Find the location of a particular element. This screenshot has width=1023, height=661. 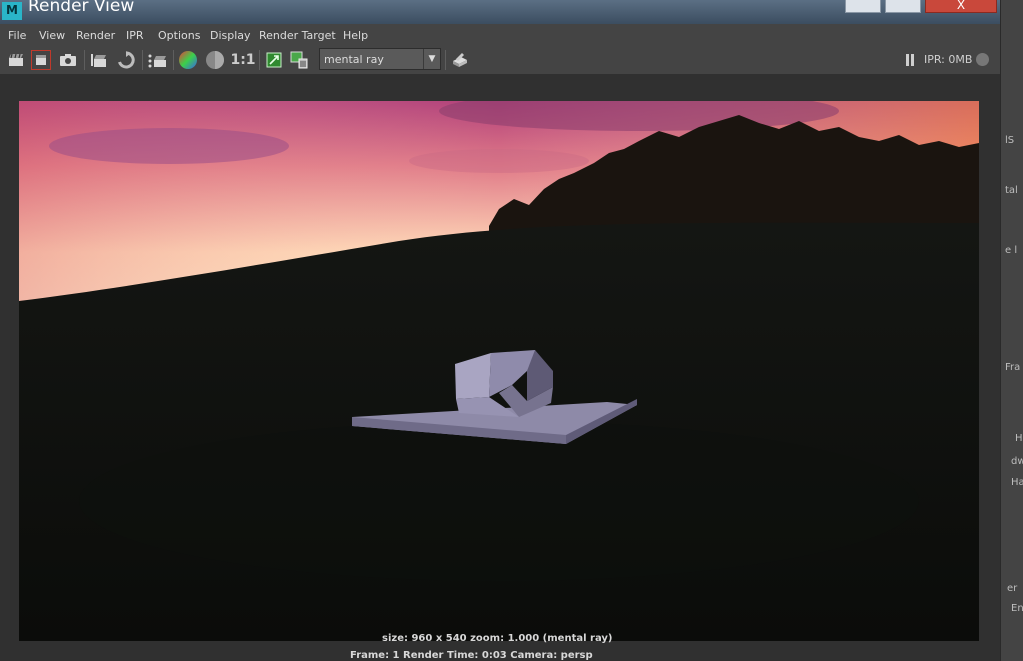

background-app-panel: lS tal e l Fra H dw Ha er En is located at coordinates (1011, 330).